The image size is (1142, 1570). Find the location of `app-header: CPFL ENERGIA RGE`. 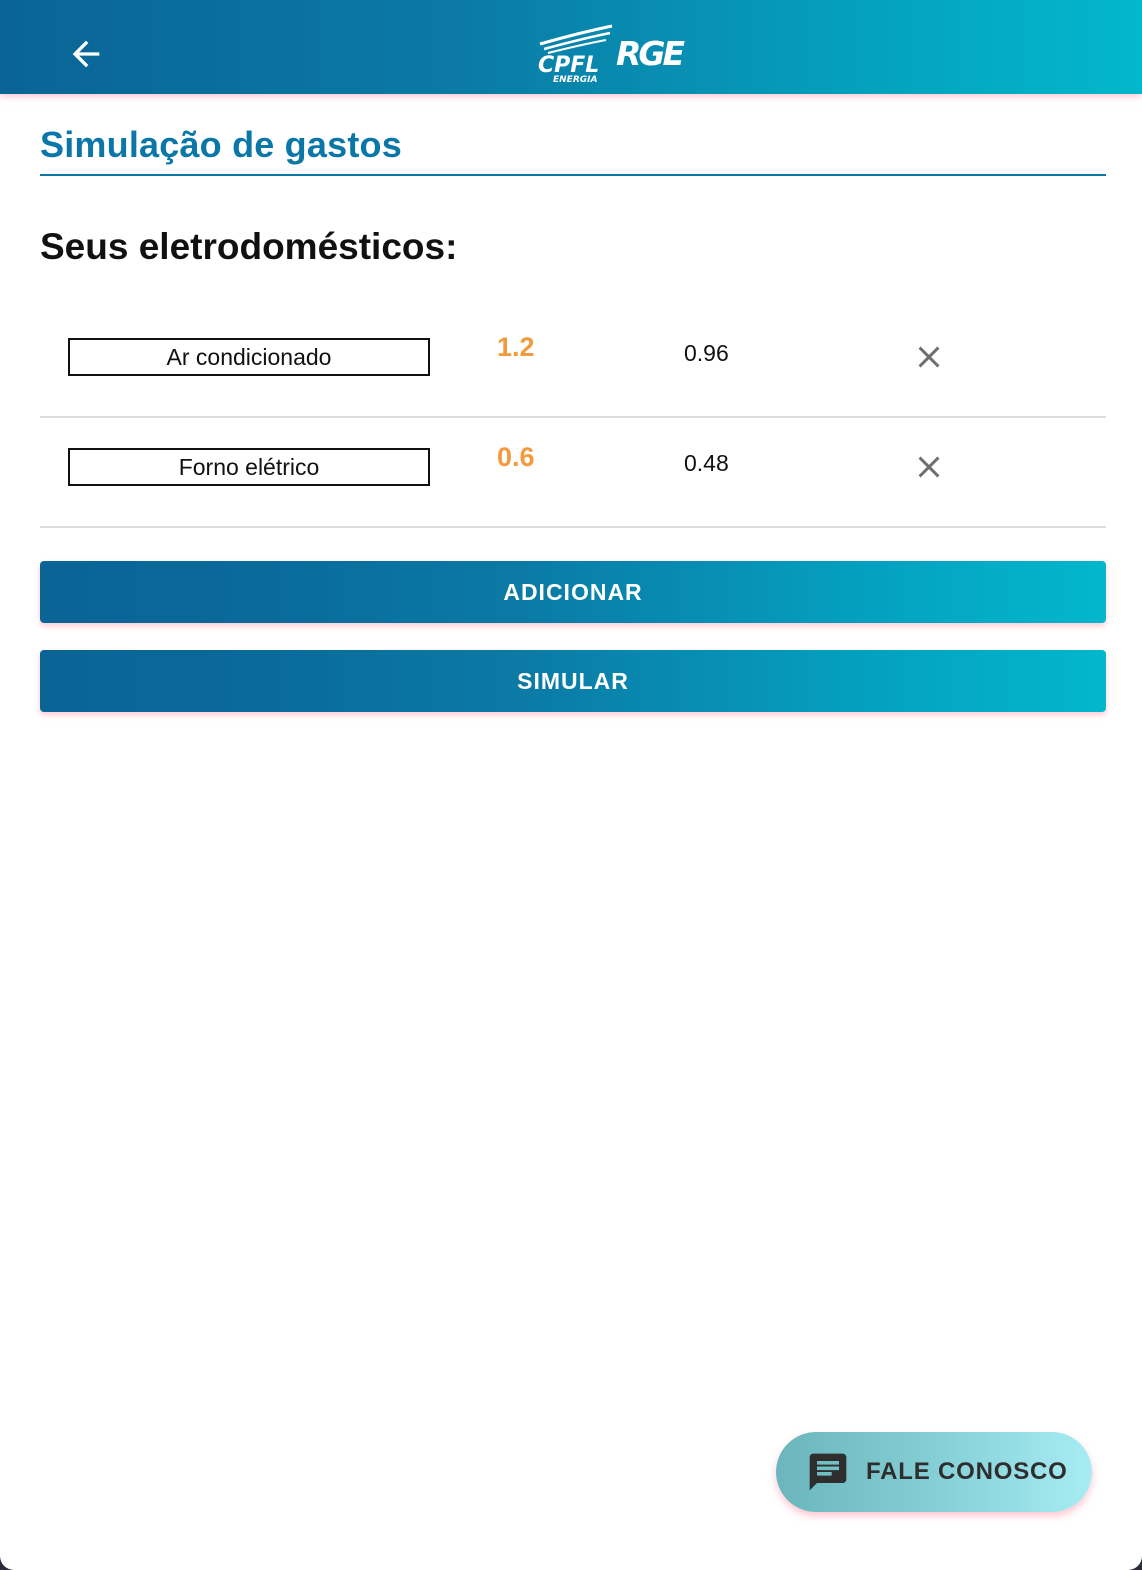

app-header: CPFL ENERGIA RGE is located at coordinates (571, 47).